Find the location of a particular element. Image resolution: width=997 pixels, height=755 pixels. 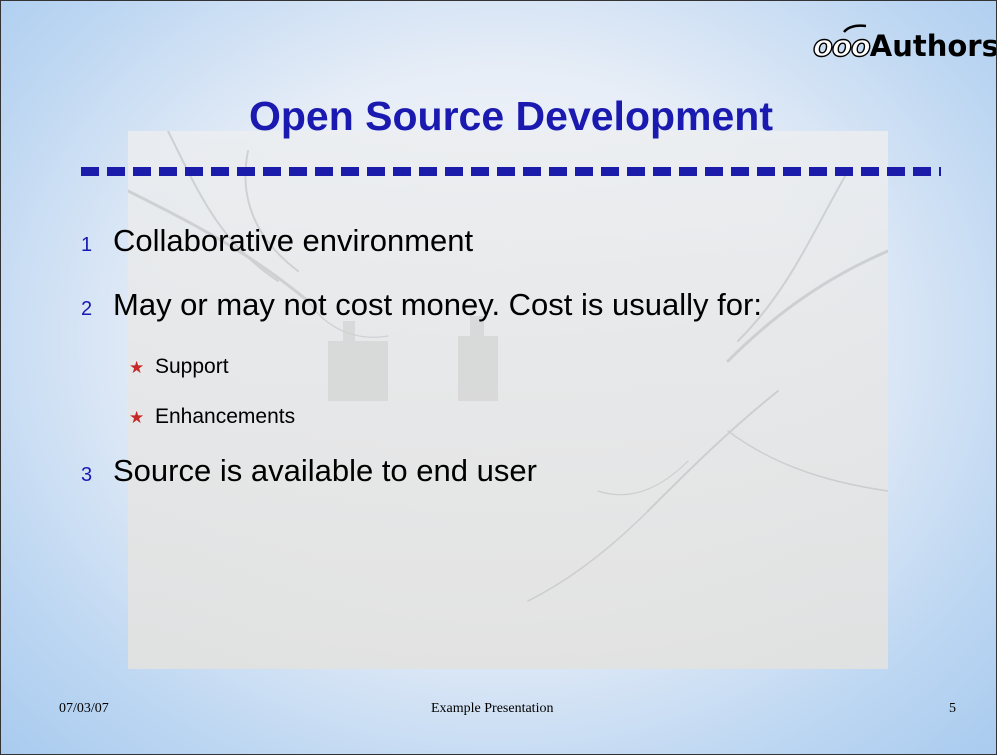

bullet-item: 1 Collaborative environment is located at coordinates (277, 241).